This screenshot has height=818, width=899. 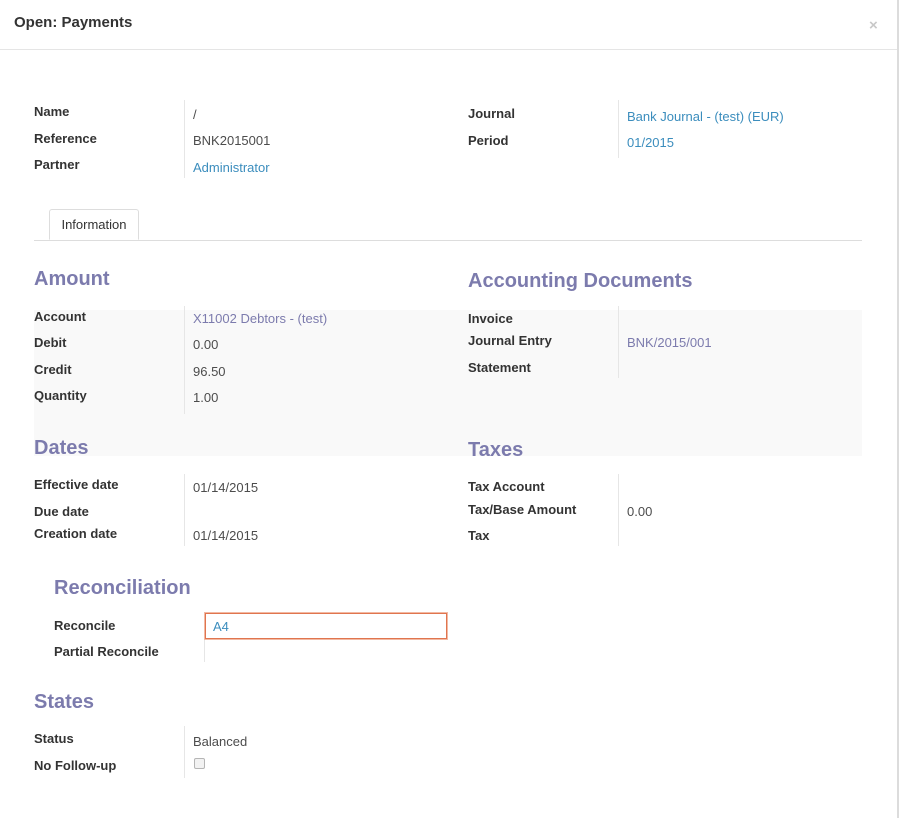 What do you see at coordinates (448, 25) in the screenshot?
I see `dialog-header` at bounding box center [448, 25].